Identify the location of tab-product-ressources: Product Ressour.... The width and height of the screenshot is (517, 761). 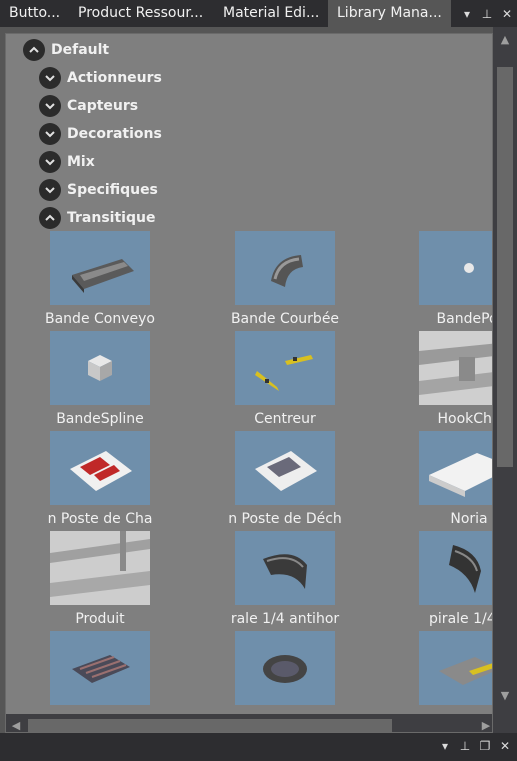
(137, 13).